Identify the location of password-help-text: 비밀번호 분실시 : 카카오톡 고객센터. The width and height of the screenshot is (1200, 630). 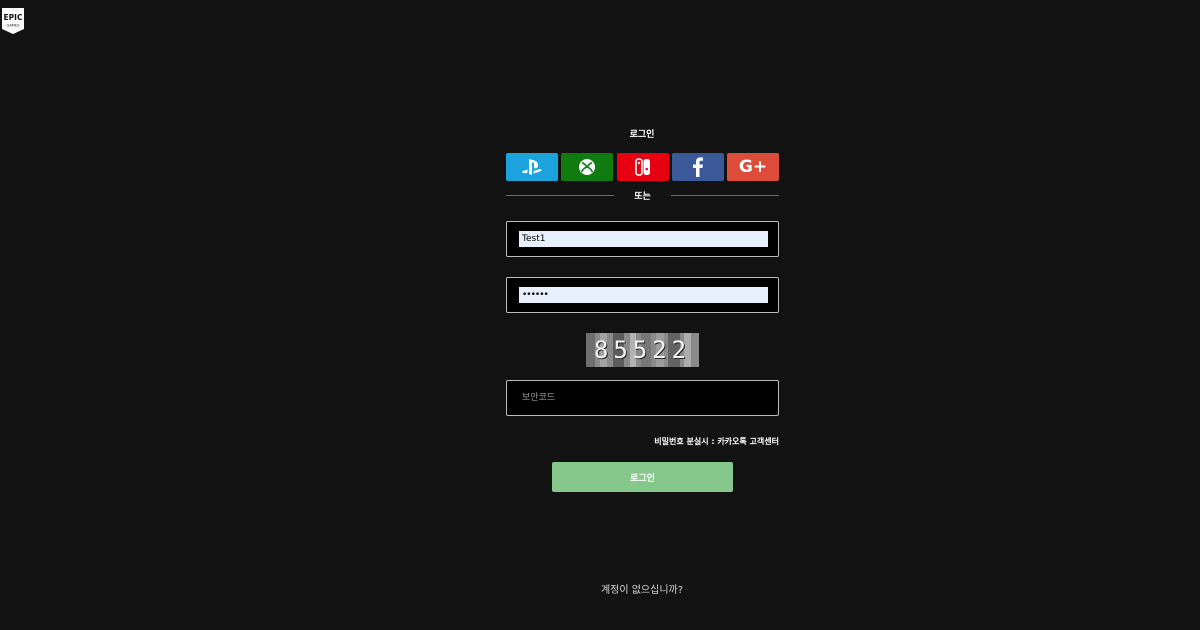
(642, 441).